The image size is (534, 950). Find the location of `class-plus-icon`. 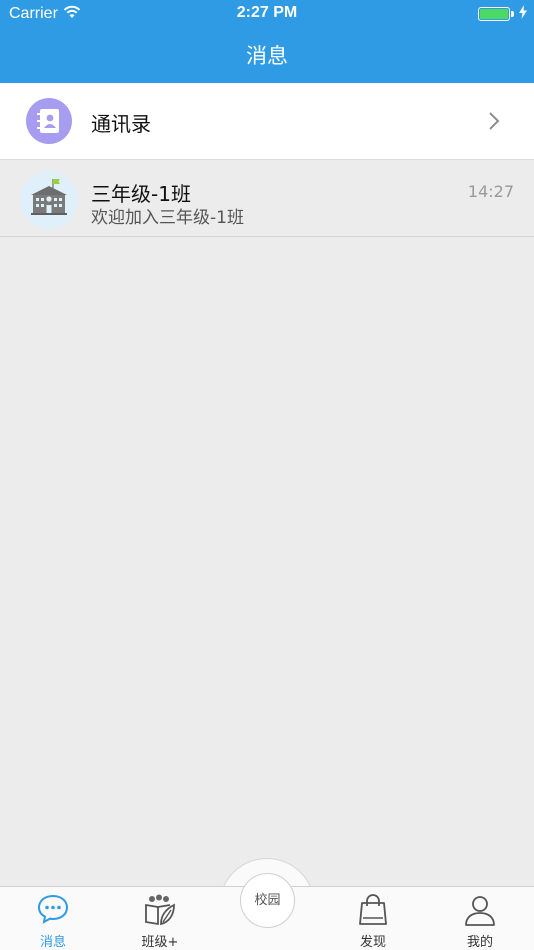

class-plus-icon is located at coordinates (160, 910).